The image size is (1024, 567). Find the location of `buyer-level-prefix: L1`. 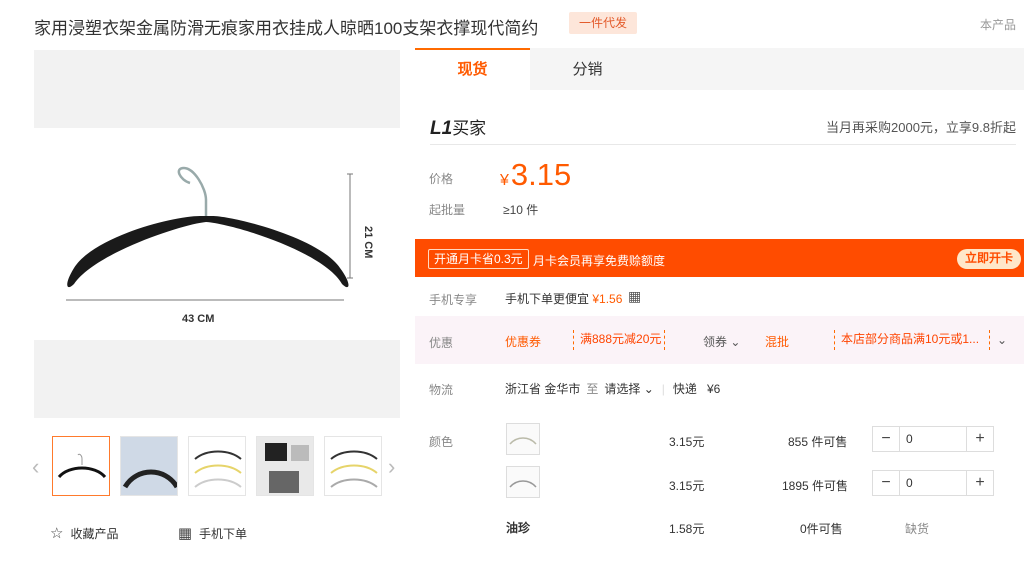

buyer-level-prefix: L1 is located at coordinates (441, 128).